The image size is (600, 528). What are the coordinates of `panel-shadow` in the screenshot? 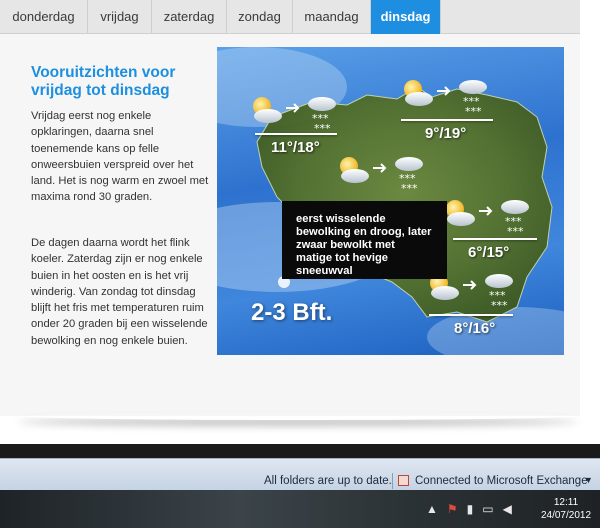 It's located at (298, 416).